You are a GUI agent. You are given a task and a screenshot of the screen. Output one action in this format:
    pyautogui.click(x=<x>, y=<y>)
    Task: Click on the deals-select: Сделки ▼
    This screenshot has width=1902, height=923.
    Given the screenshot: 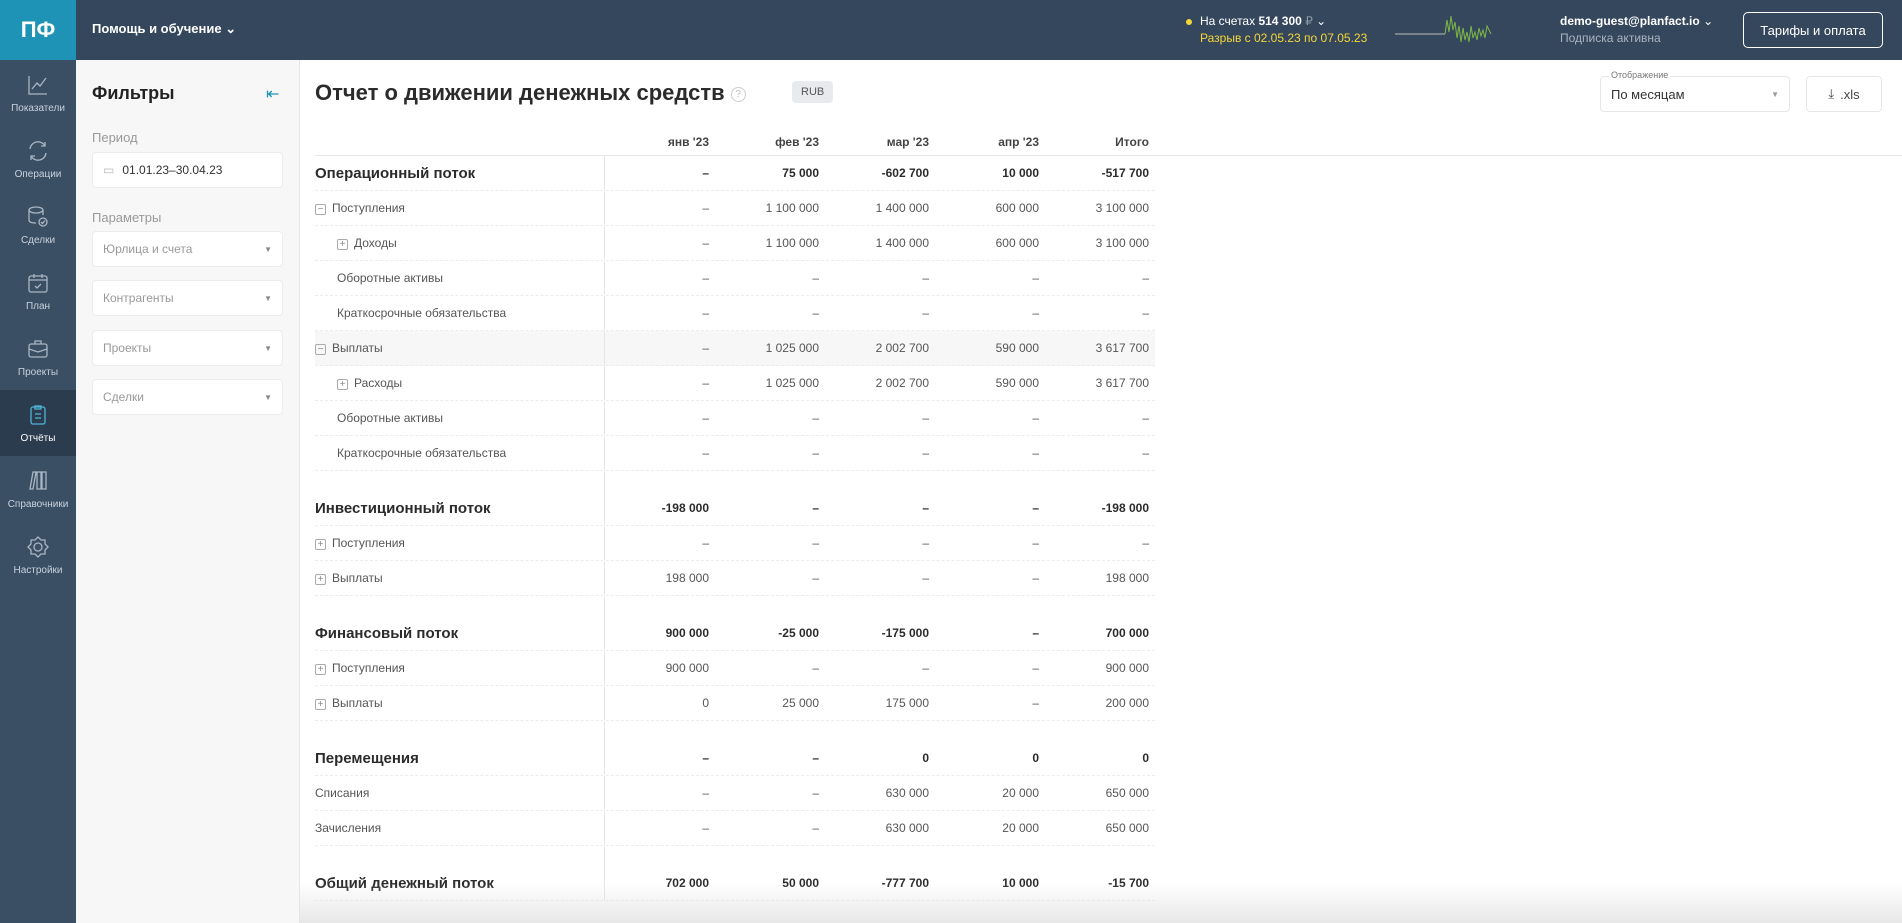 What is the action you would take?
    pyautogui.click(x=187, y=397)
    